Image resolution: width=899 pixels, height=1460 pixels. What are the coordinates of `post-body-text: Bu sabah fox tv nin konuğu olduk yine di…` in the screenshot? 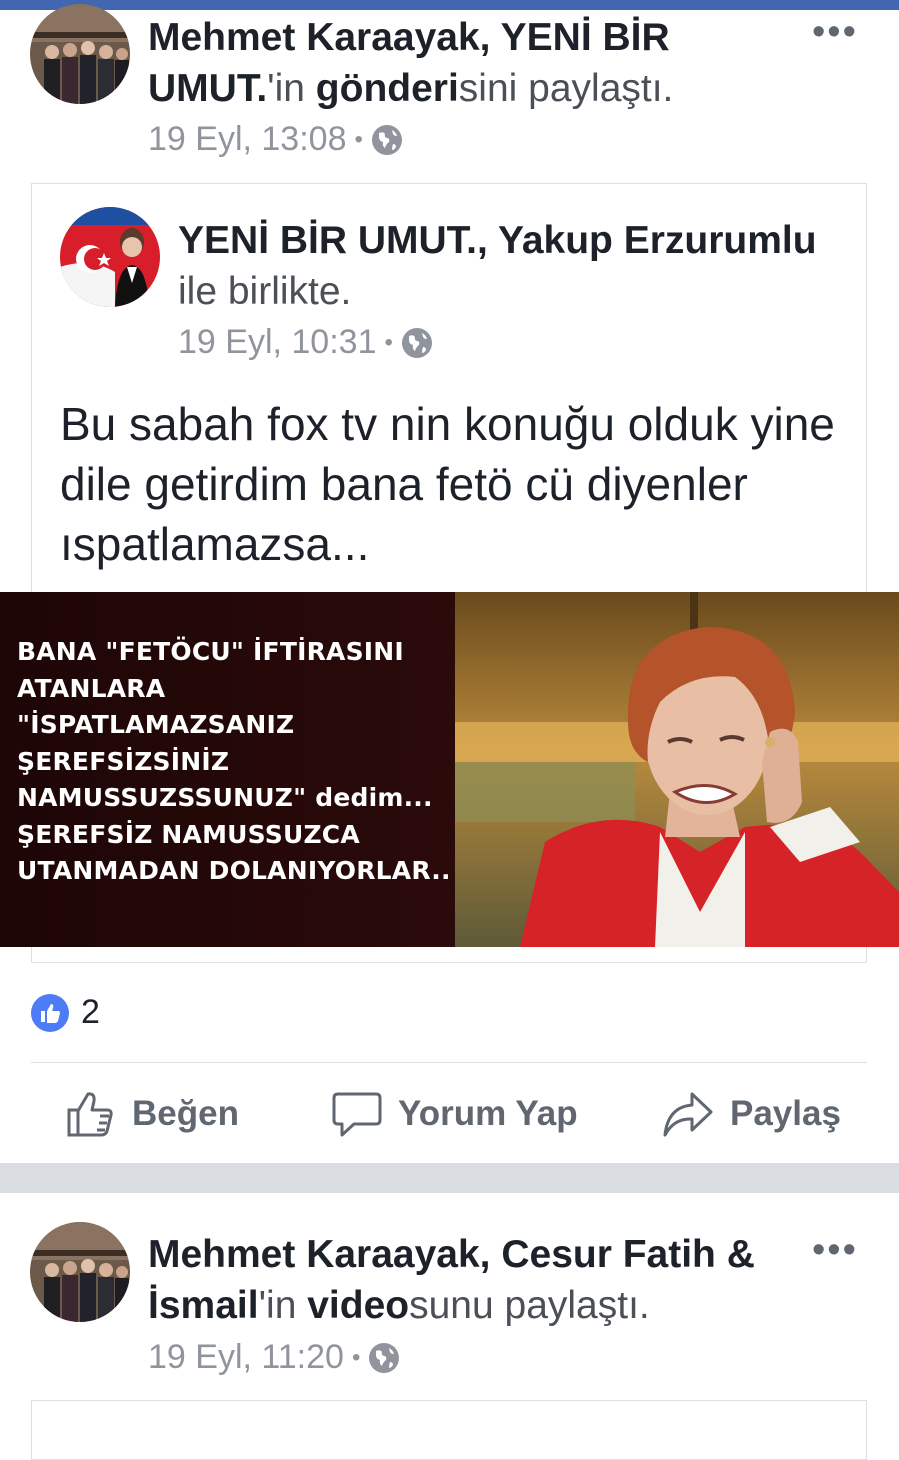 It's located at (447, 484).